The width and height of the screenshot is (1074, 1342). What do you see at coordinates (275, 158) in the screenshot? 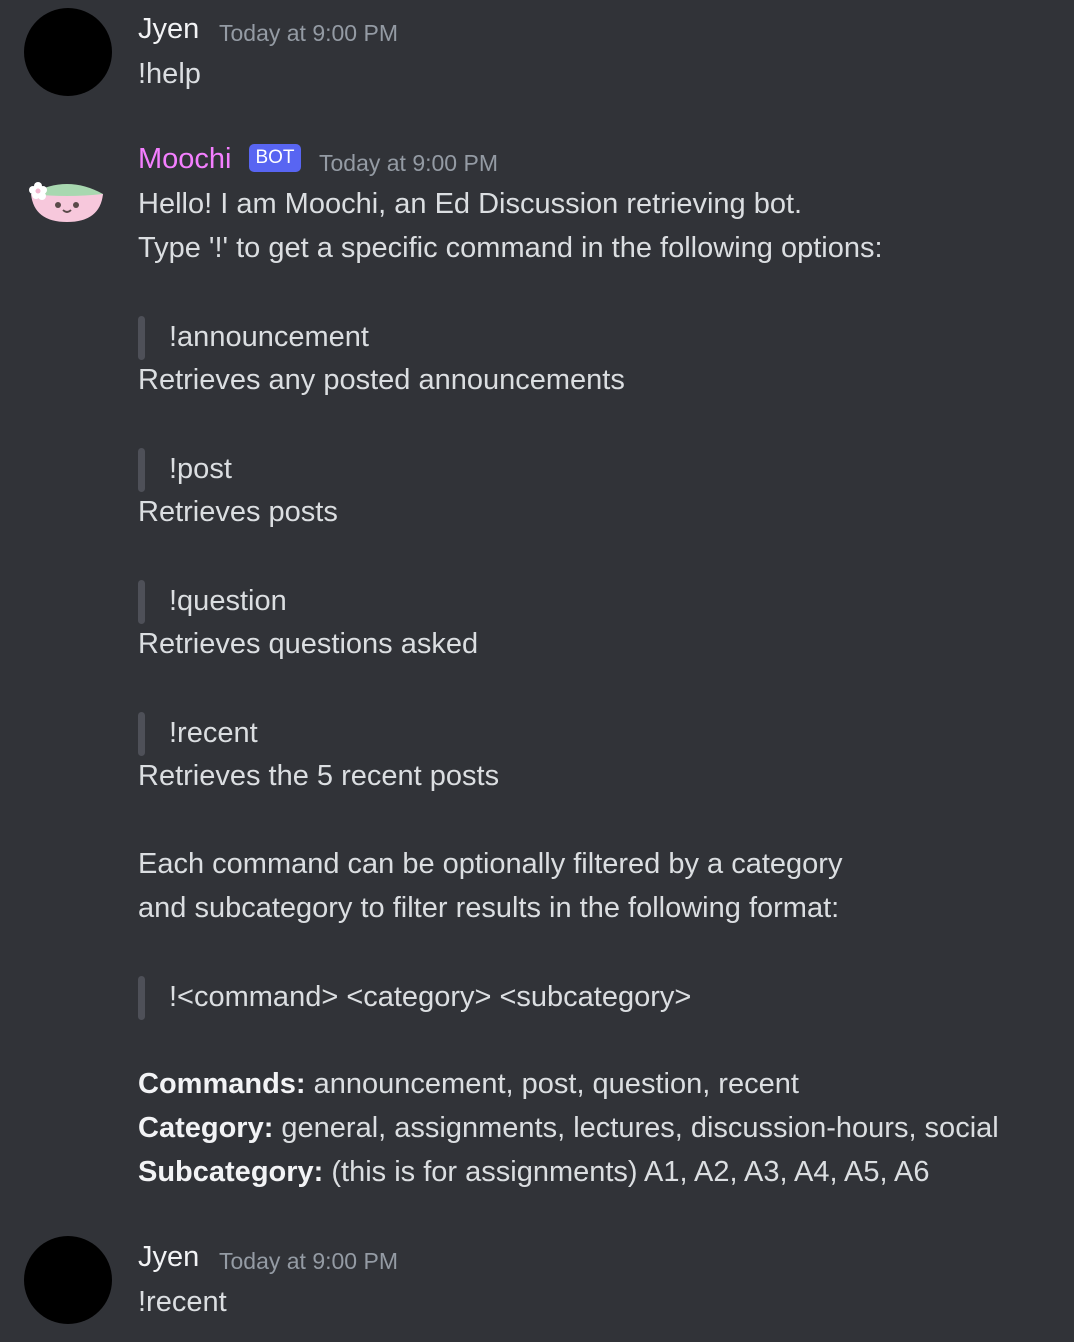
I see `bot-badge: BOT` at bounding box center [275, 158].